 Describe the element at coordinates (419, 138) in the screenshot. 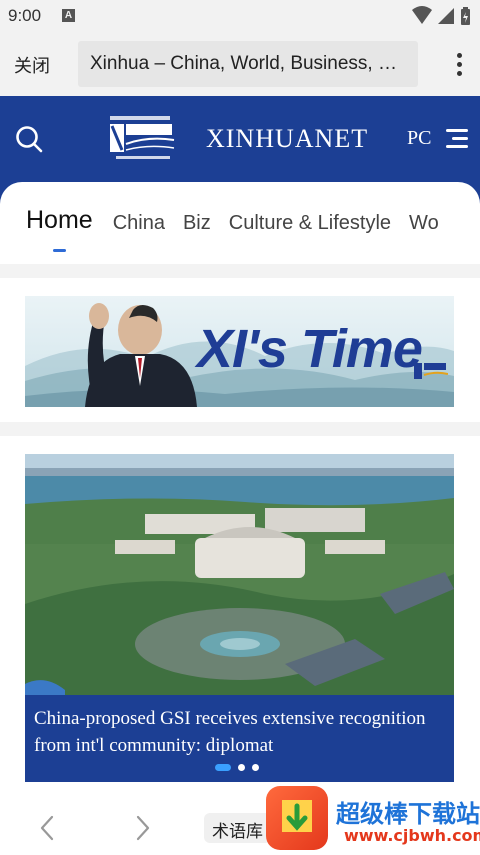

I see `pc-version-link: PC` at that location.